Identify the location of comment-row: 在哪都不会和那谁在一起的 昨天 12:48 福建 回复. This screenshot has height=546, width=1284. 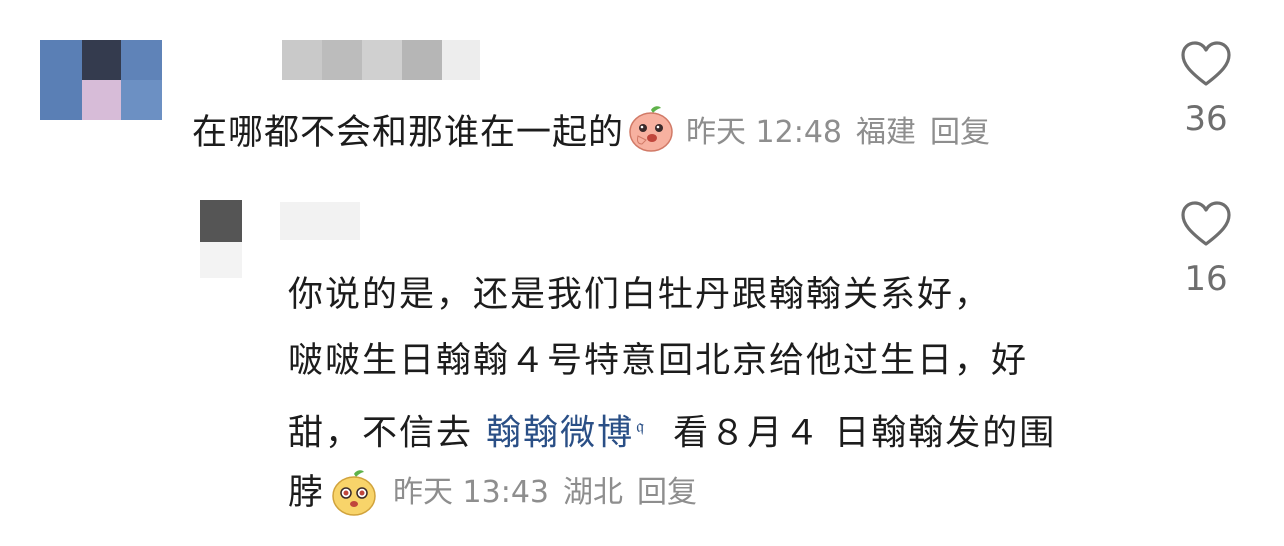
(591, 129).